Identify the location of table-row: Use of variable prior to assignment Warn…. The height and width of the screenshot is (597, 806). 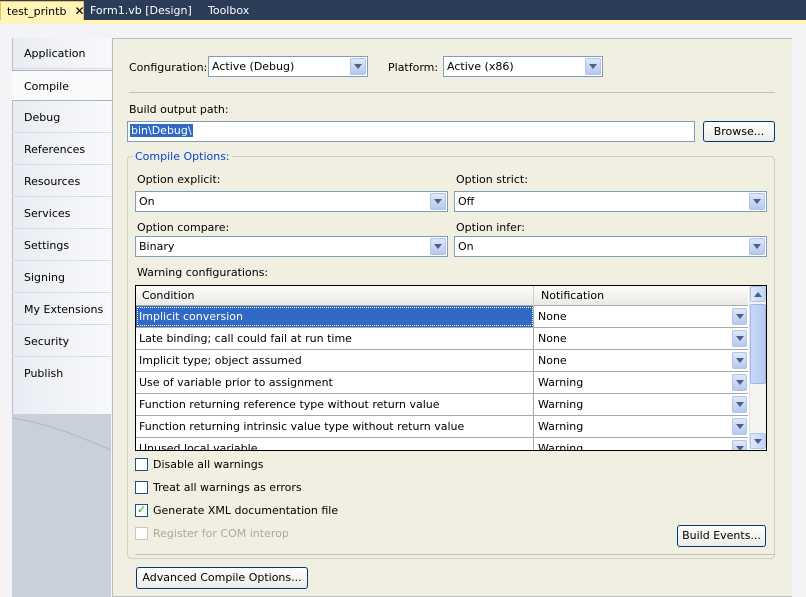
(442, 383).